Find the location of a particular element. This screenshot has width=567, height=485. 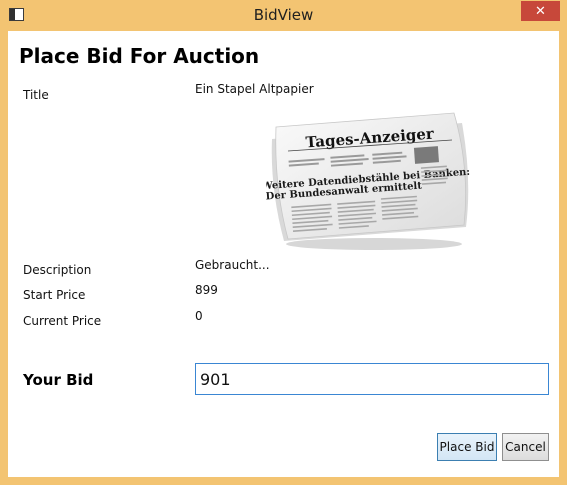

start-price-label: Start Price is located at coordinates (54, 295).